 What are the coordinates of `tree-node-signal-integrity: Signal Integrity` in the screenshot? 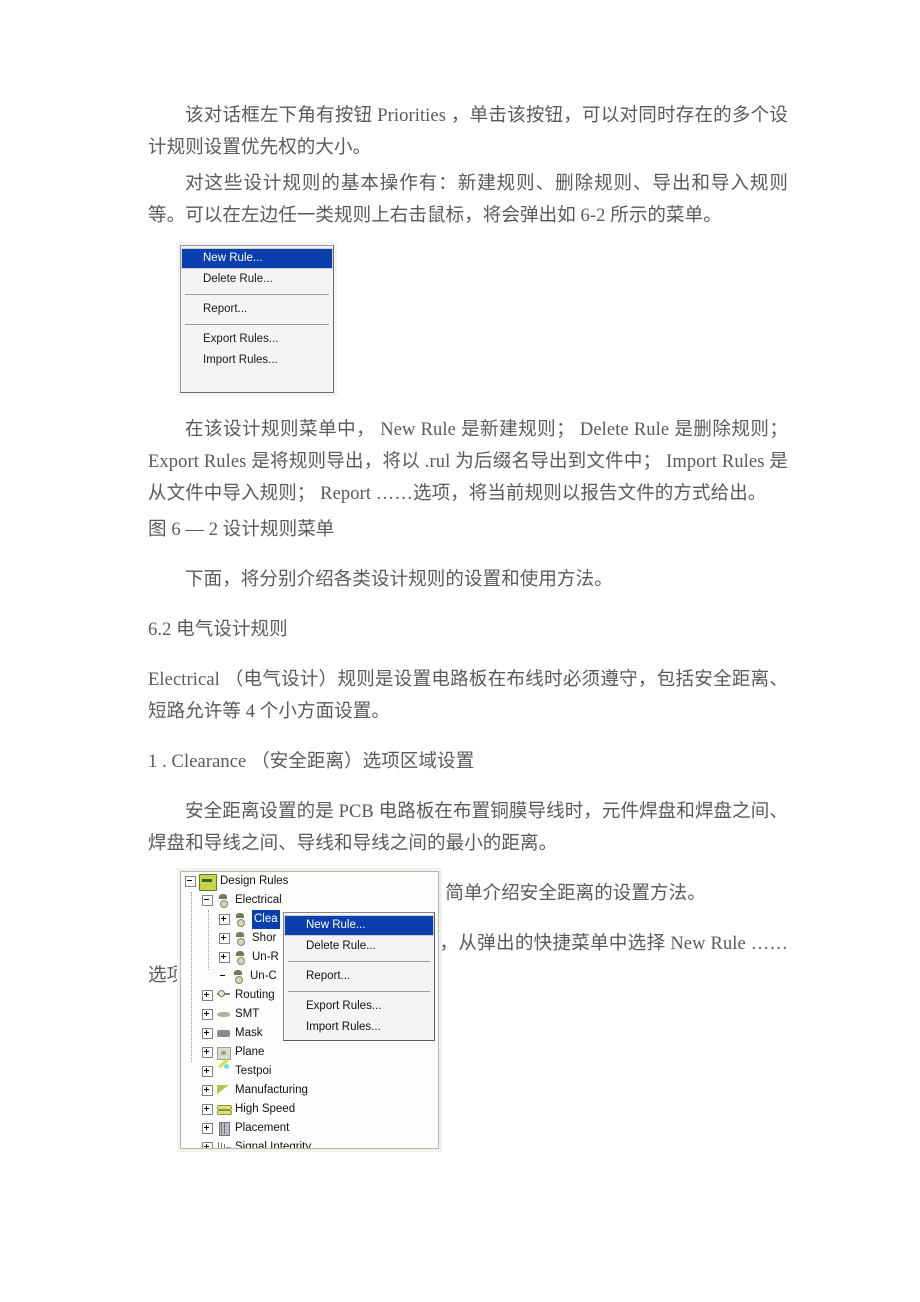 It's located at (309, 1143).